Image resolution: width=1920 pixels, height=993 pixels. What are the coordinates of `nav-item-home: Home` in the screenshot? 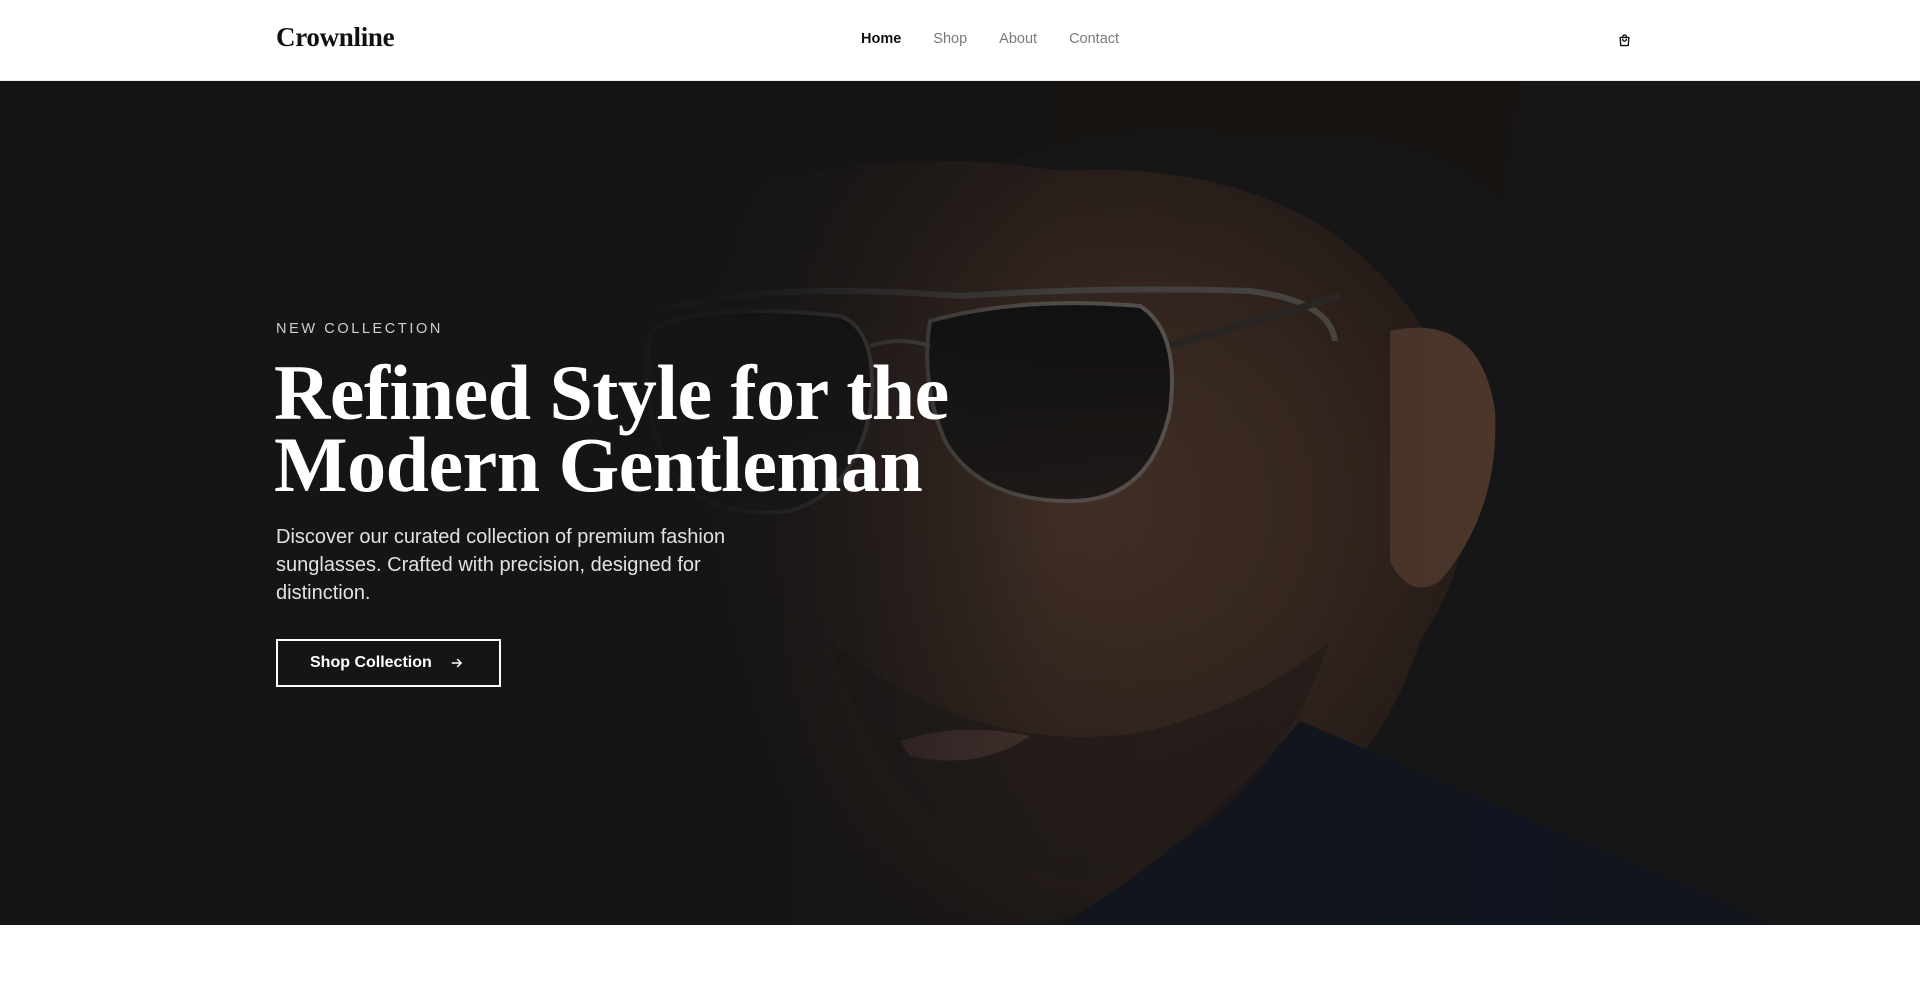 It's located at (881, 39).